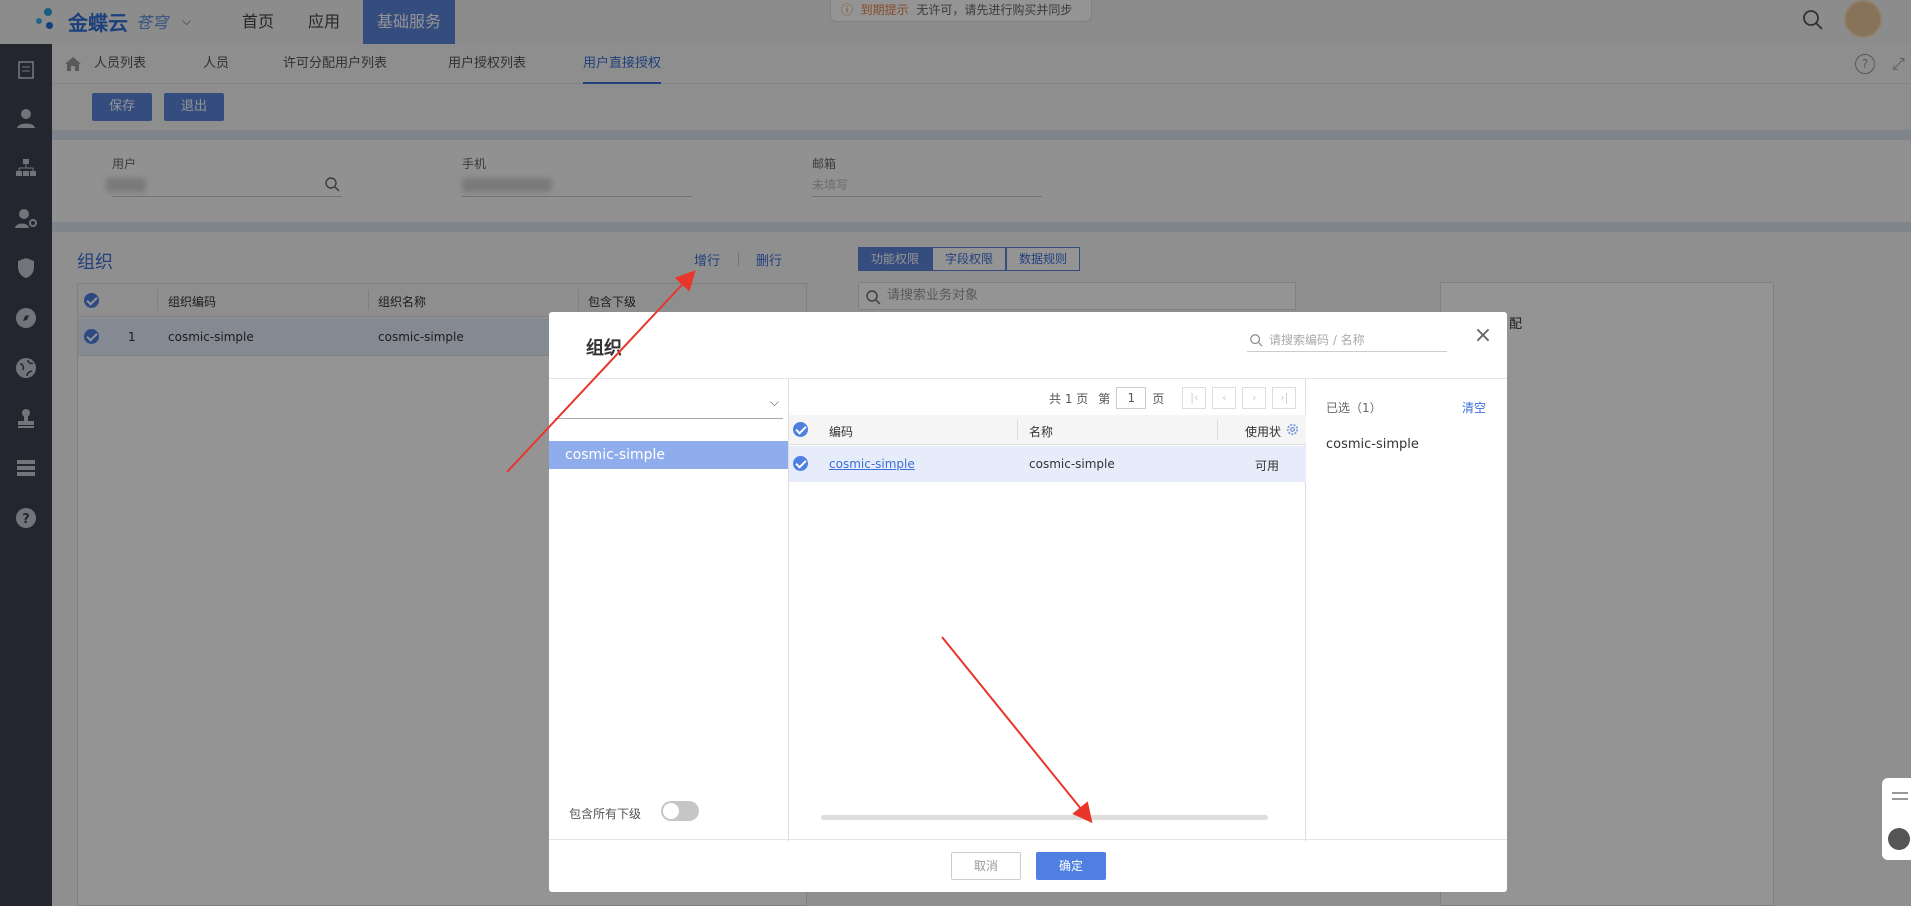 This screenshot has height=906, width=1911. I want to click on menu-icon, so click(1900, 793).